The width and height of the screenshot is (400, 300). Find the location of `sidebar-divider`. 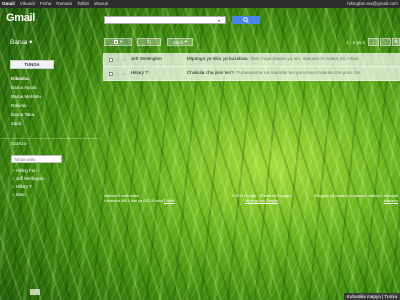

sidebar-divider is located at coordinates (50, 138).